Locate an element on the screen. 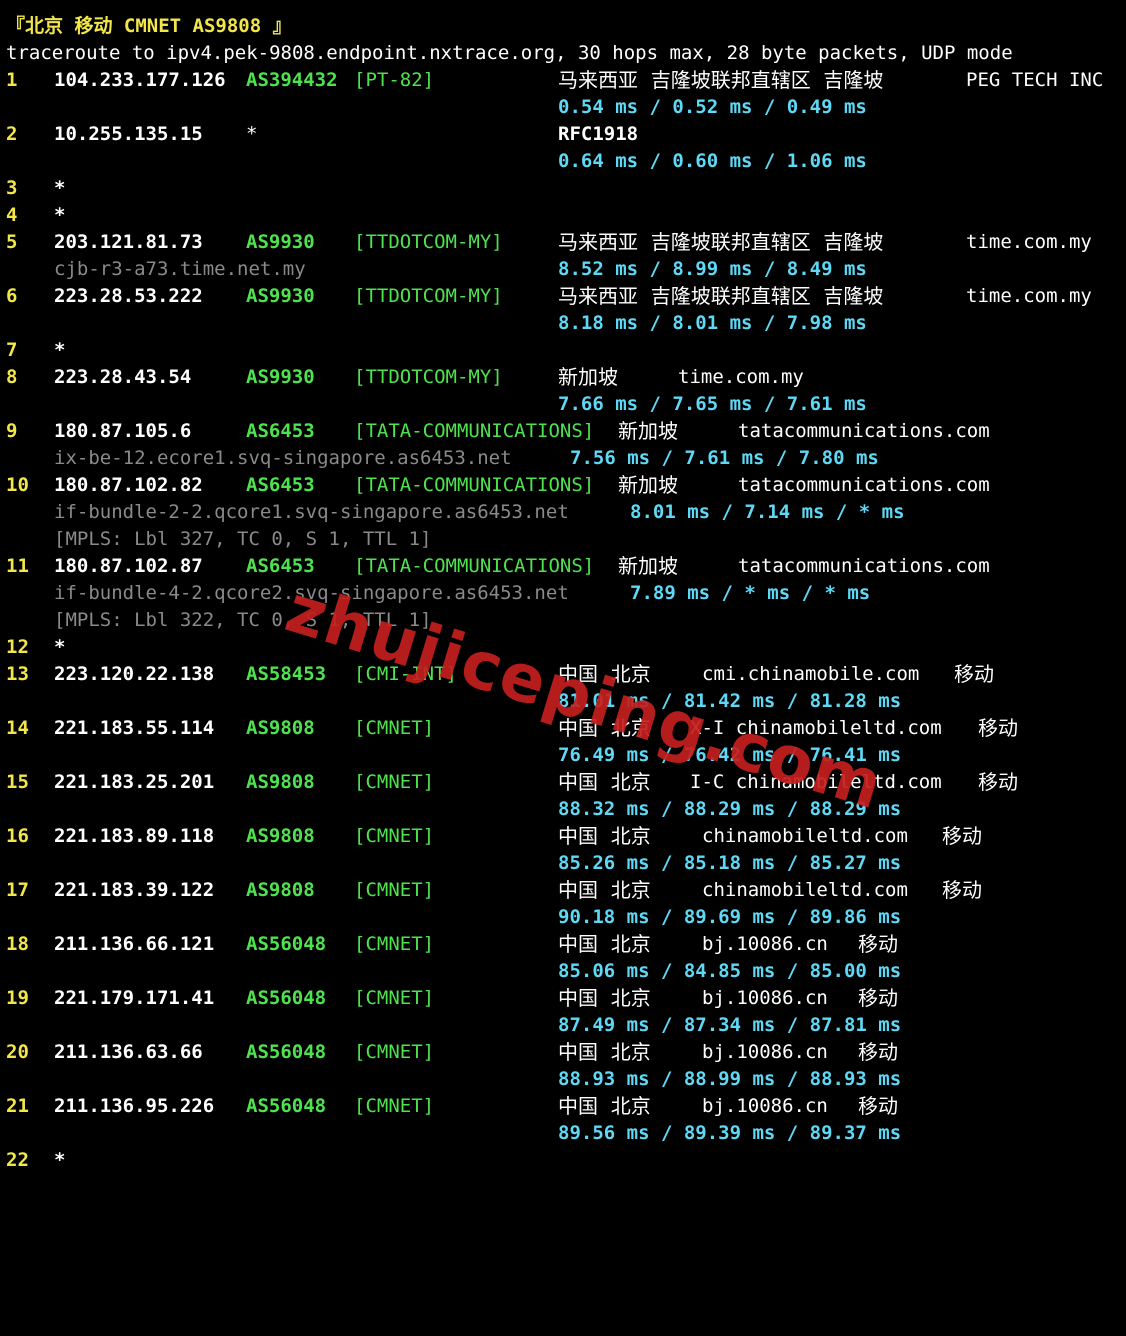 This screenshot has width=1126, height=1336. hop-domain: chinamobileltd.com is located at coordinates (805, 836).